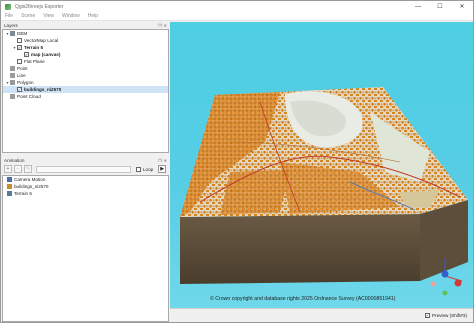 The width and height of the screenshot is (474, 323). Describe the element at coordinates (14, 160) in the screenshot. I see `animation-panel-title: Animation` at that location.